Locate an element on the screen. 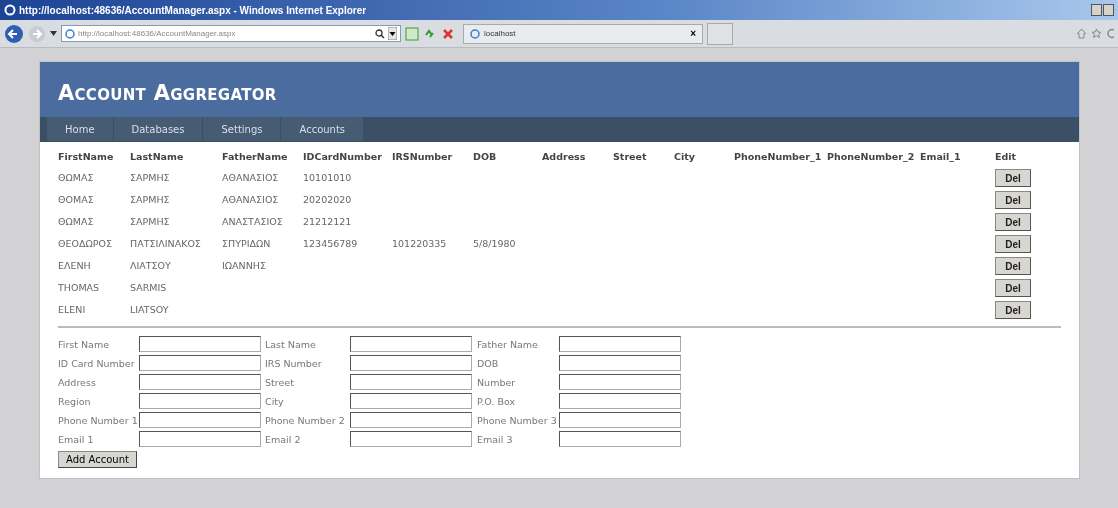 This screenshot has height=508, width=1118. field-label: ID Card Number is located at coordinates (97, 363).